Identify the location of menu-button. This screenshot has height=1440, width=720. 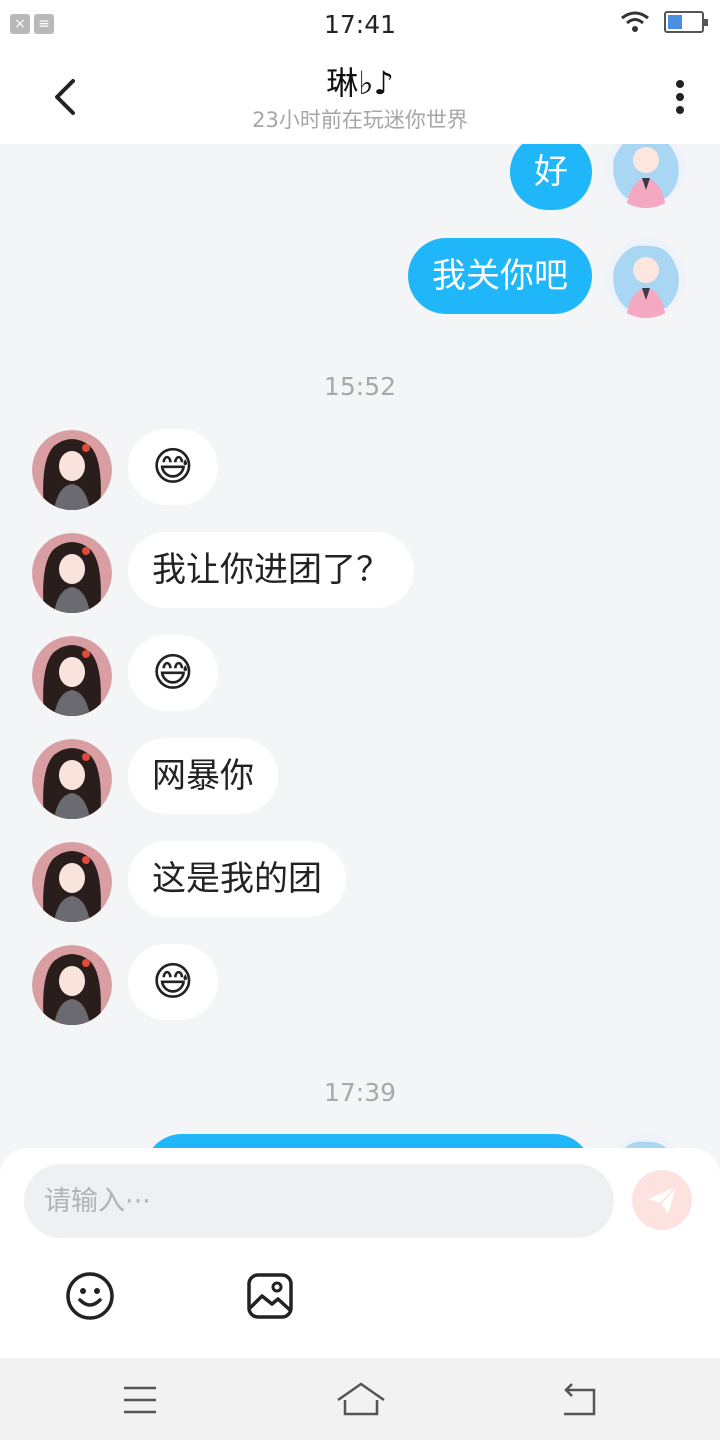
(140, 1400).